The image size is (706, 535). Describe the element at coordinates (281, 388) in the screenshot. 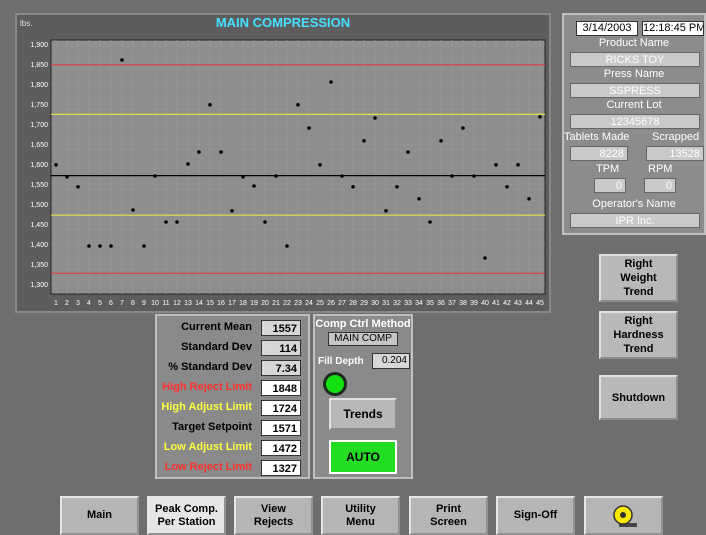

I see `stat-value: 1848` at that location.